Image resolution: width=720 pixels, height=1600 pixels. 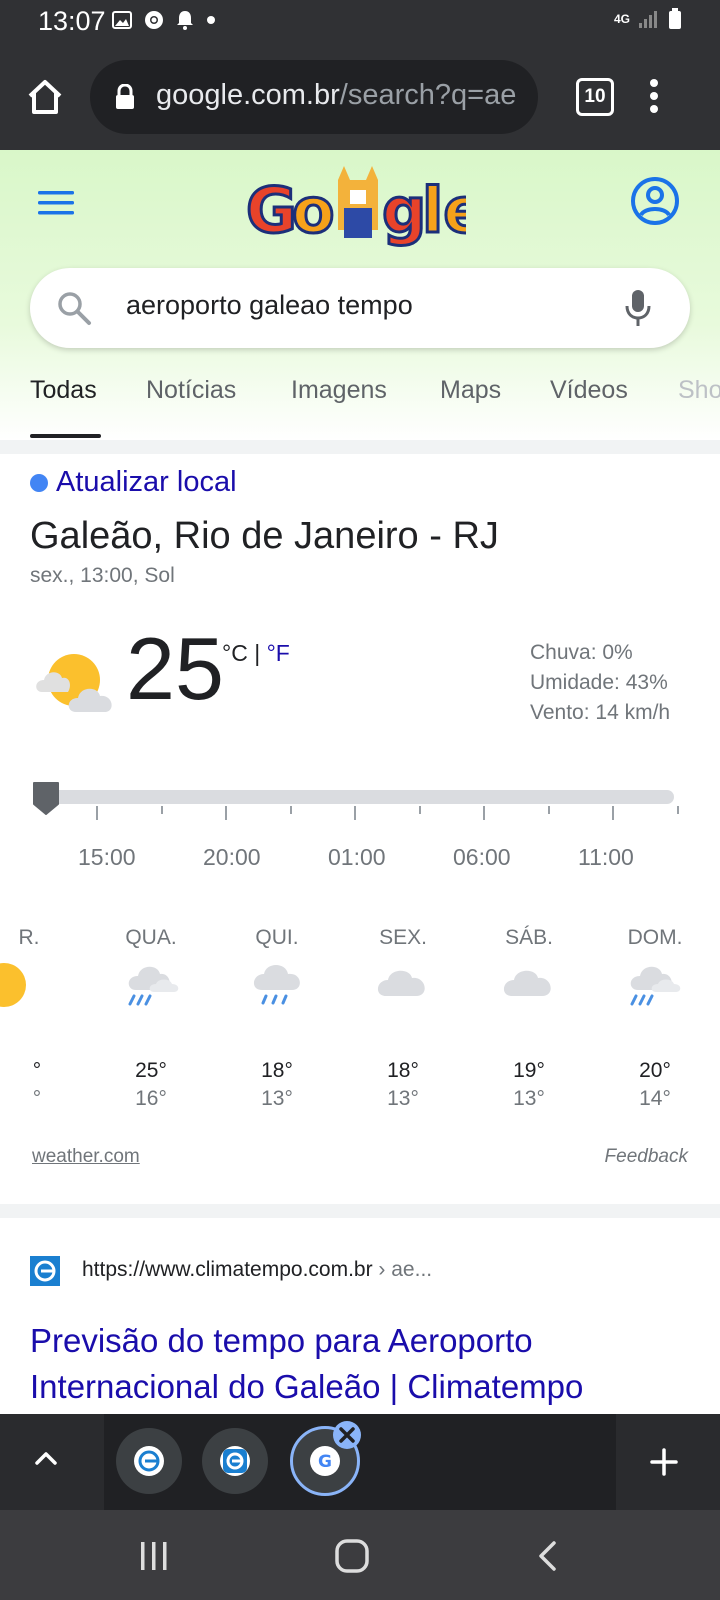 I want to click on day-label: SÁB., so click(x=529, y=937).